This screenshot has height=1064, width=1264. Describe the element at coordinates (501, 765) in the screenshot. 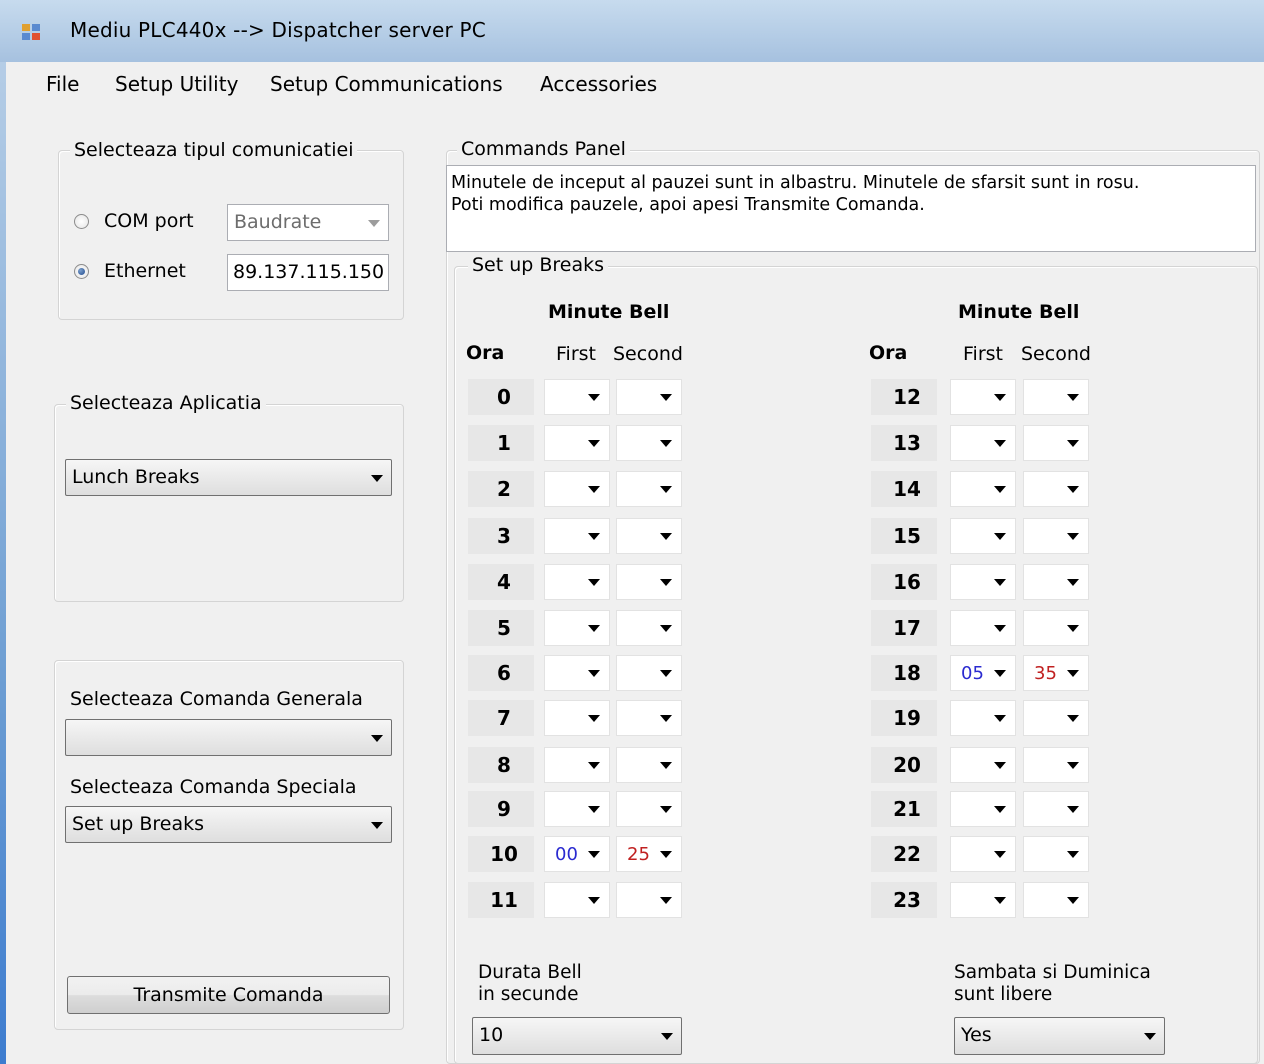

I see `hour-label: 8` at that location.